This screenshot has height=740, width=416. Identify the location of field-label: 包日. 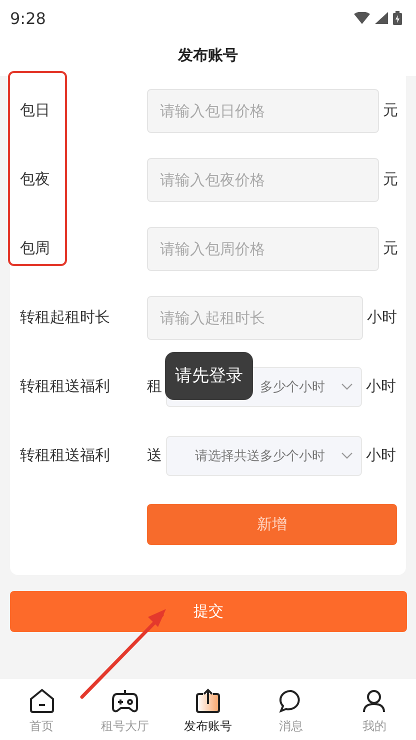
(35, 110).